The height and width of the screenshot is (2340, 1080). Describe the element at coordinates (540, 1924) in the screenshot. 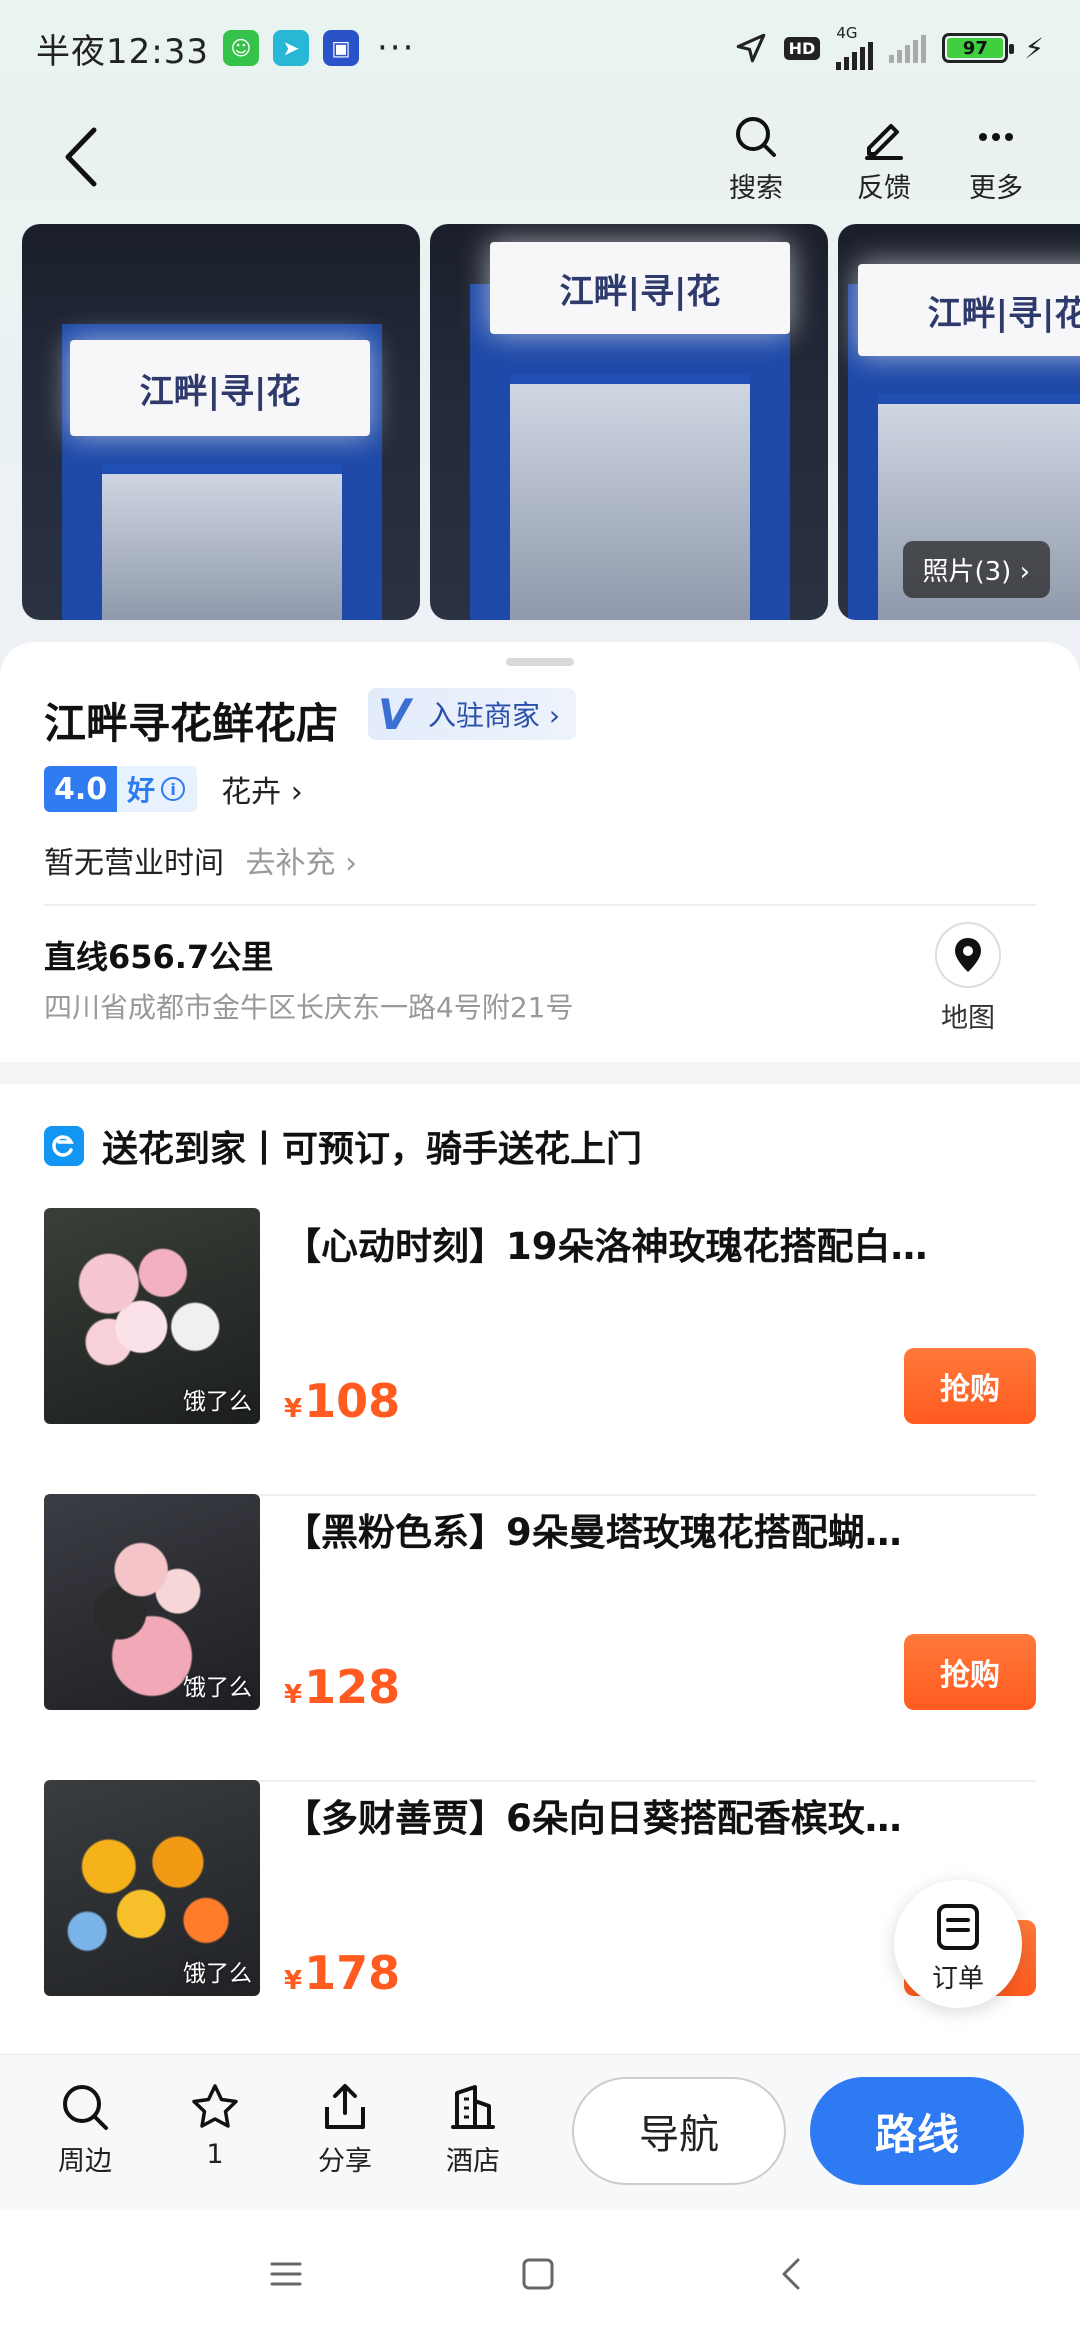

I see `product-item: 饿了么 【多财善贾】6朵向日葵搭配香槟玫… ¥178 抢购` at that location.